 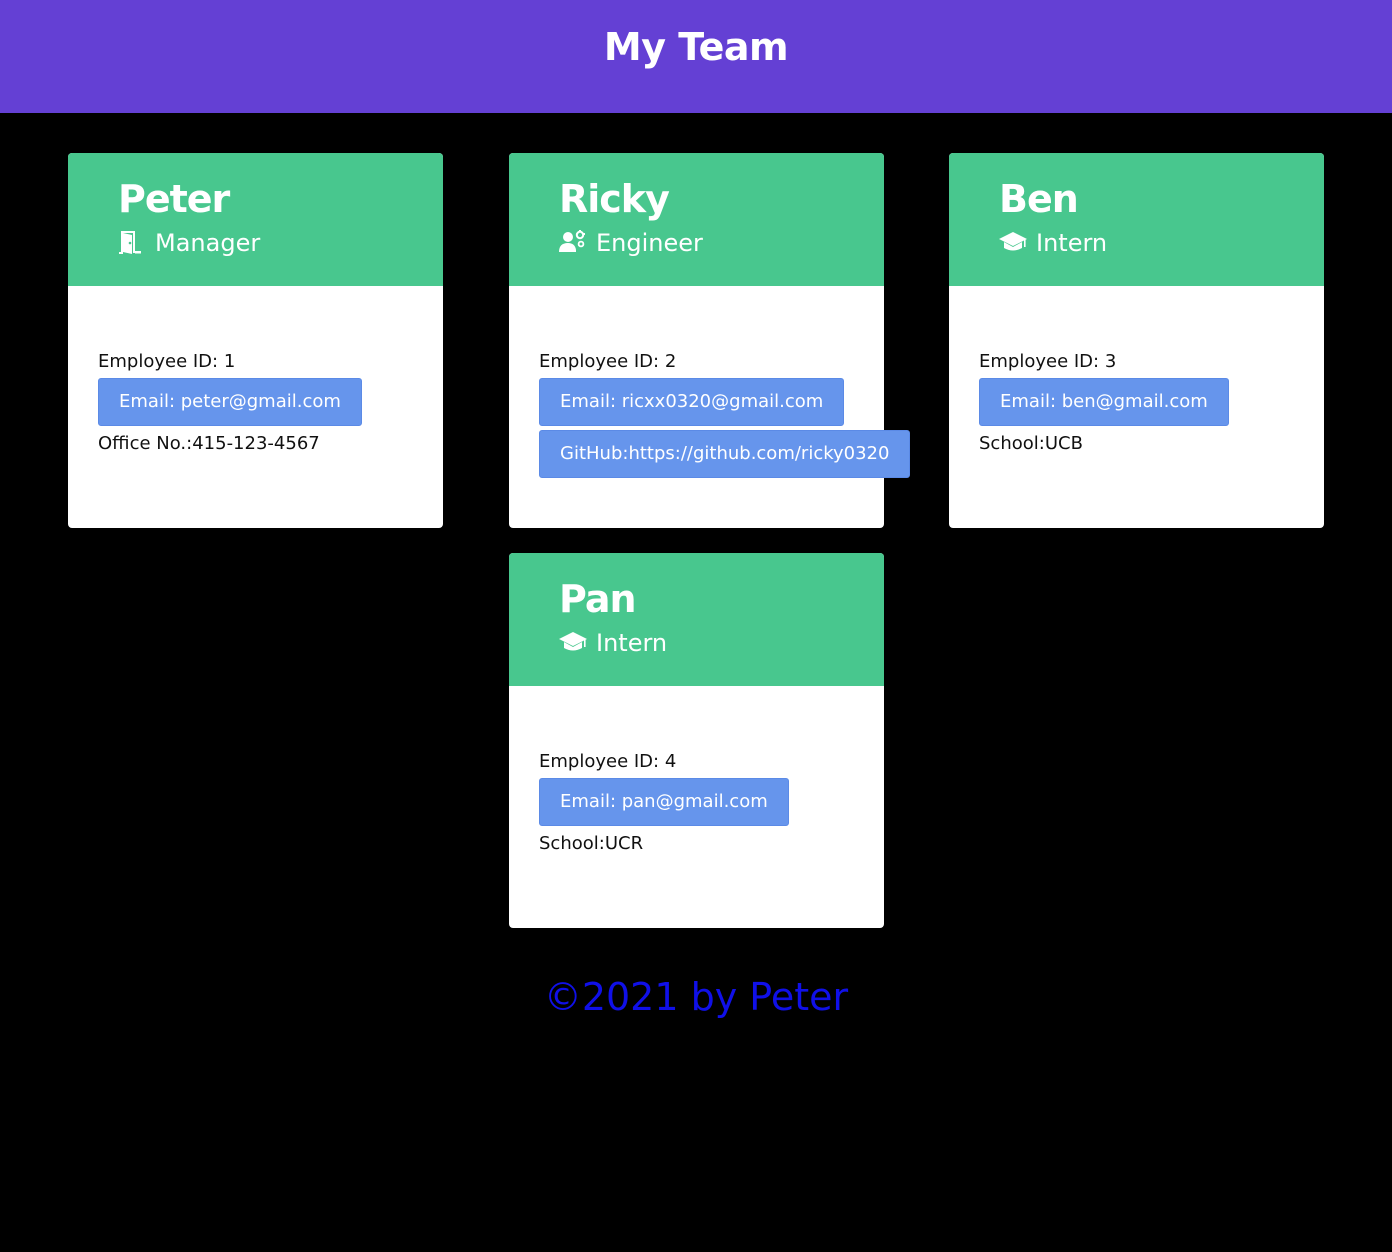 What do you see at coordinates (1039, 199) in the screenshot?
I see `employee-name: Ben` at bounding box center [1039, 199].